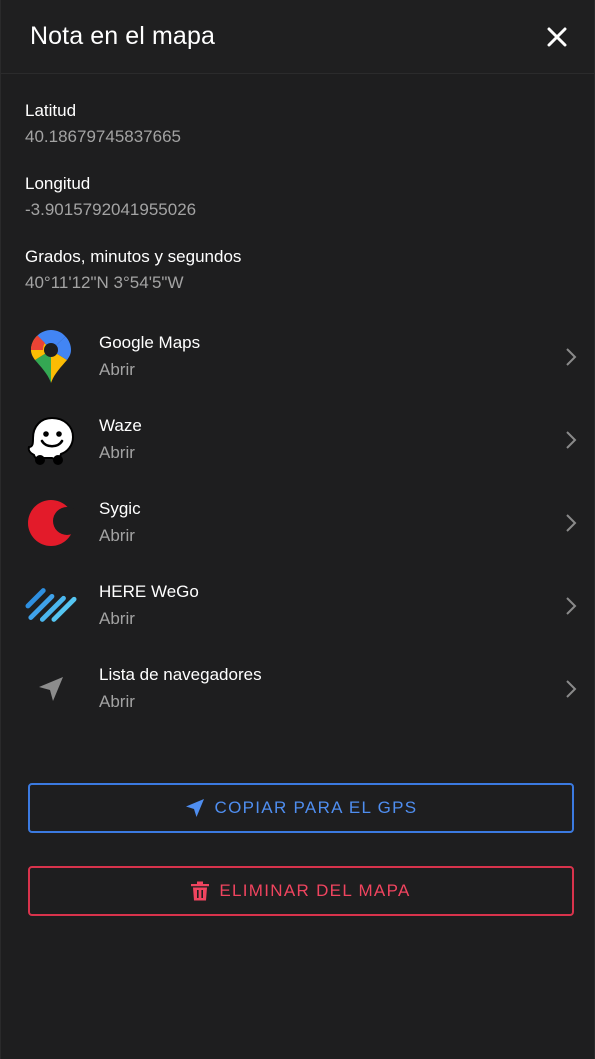 This screenshot has width=595, height=1059. Describe the element at coordinates (180, 674) in the screenshot. I see `app-name: Lista de navegadores` at that location.